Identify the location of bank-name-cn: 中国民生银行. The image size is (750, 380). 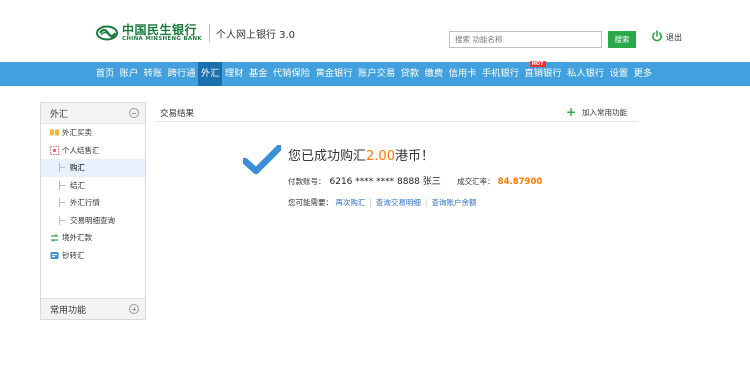
(160, 30).